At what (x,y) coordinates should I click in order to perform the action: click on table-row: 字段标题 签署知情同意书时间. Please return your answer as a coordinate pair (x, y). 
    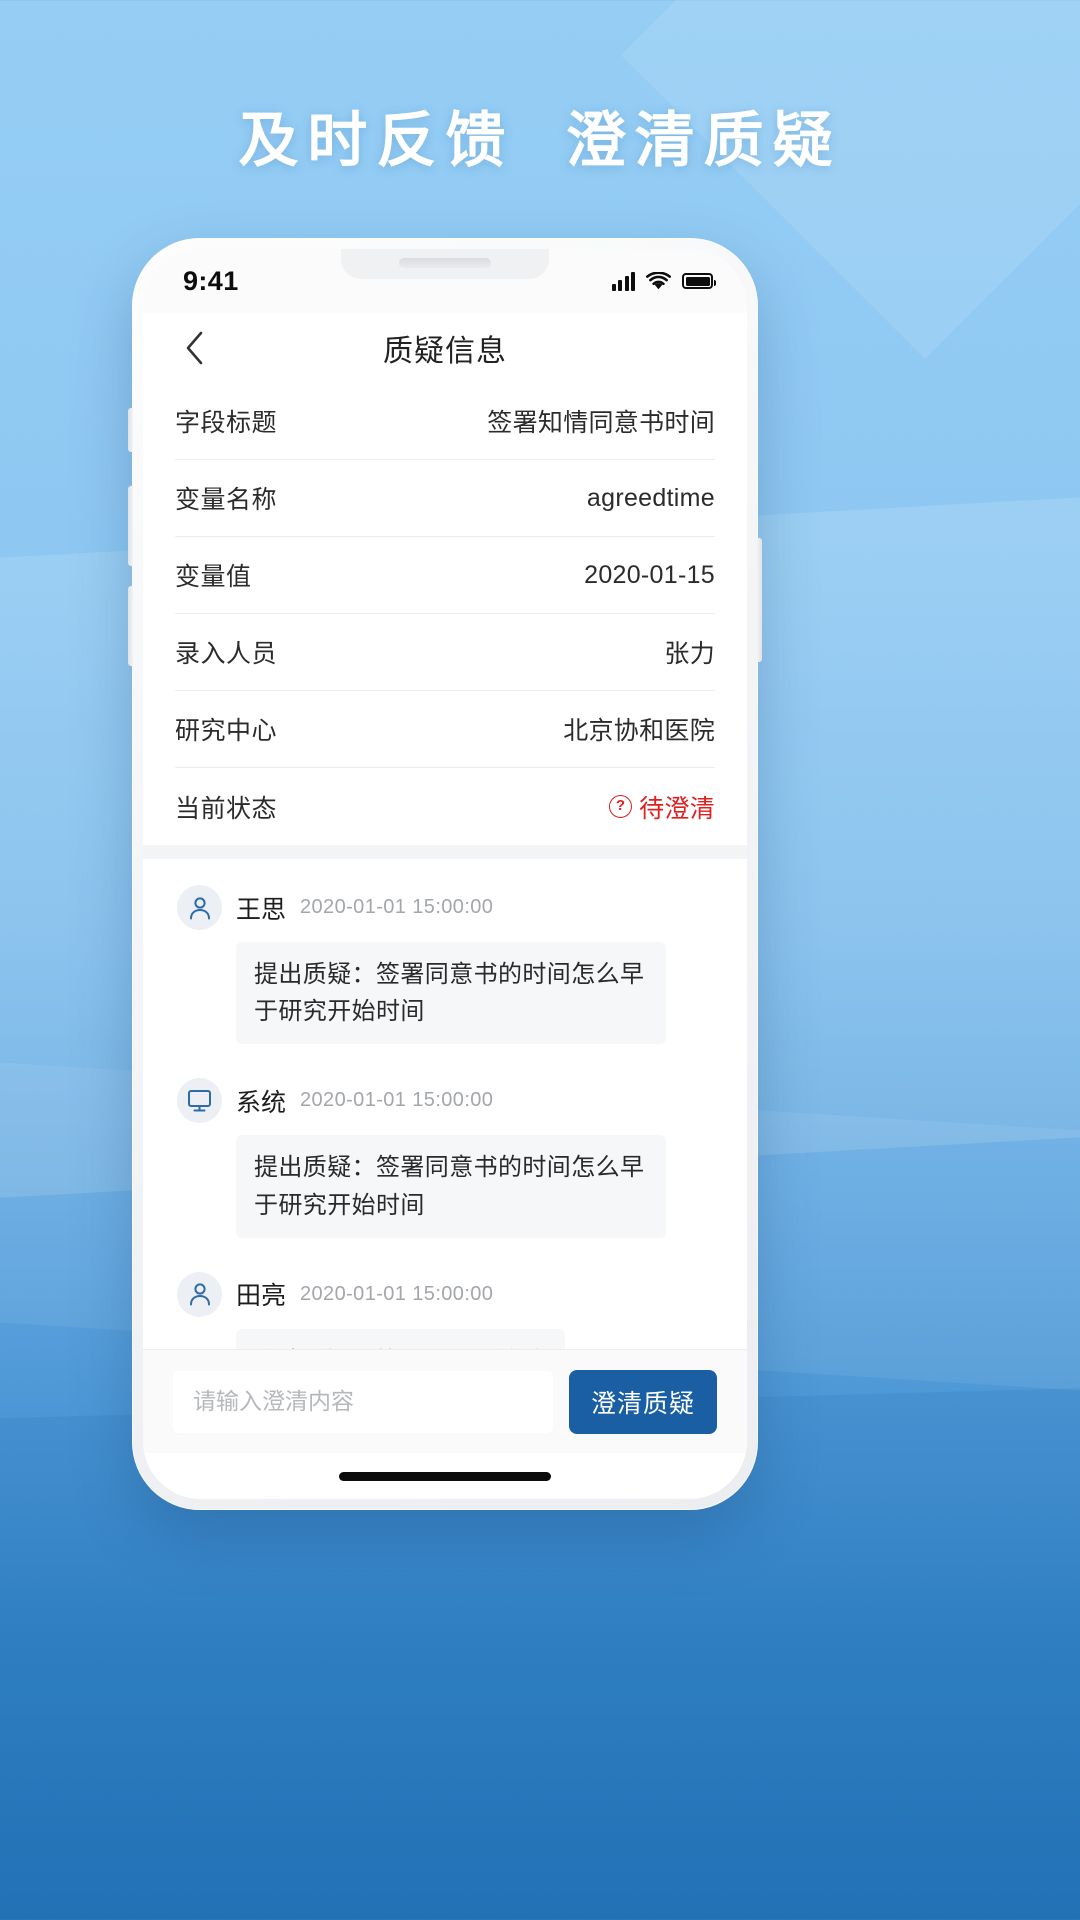
    Looking at the image, I should click on (445, 421).